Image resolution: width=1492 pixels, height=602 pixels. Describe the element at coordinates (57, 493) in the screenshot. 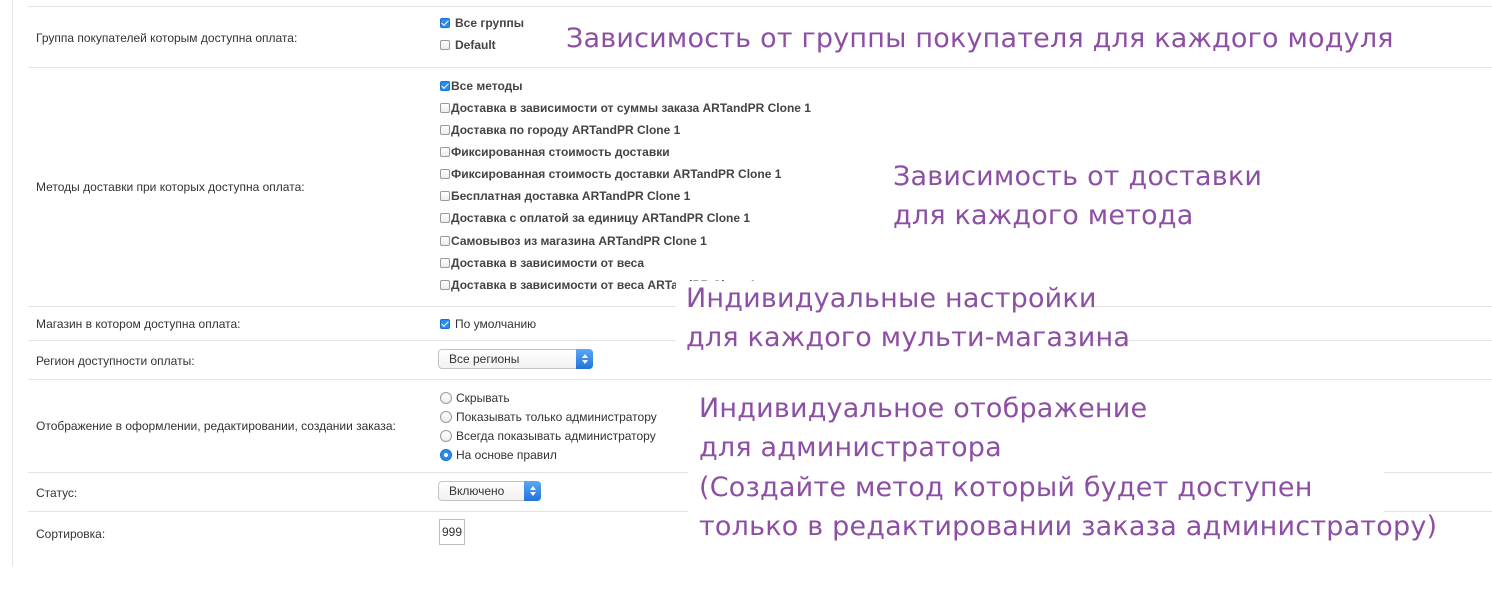

I see `status-label: Статус:` at that location.